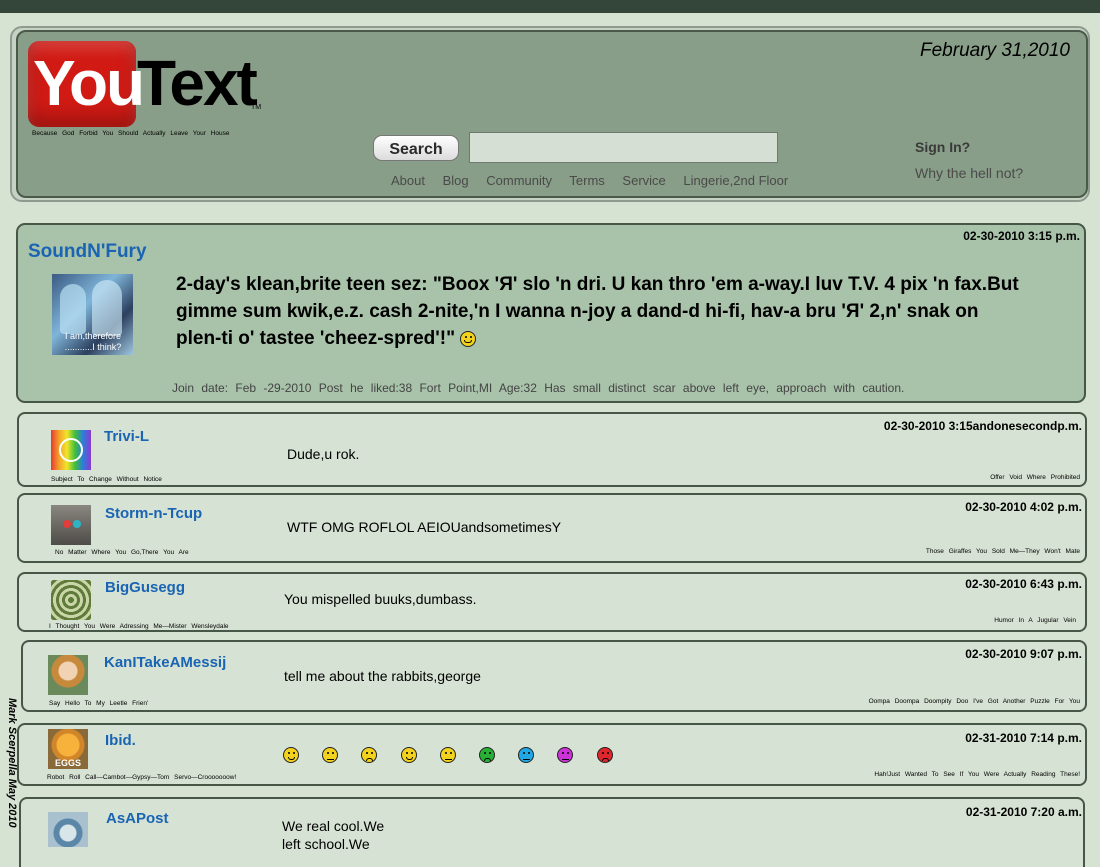 The width and height of the screenshot is (1100, 867). What do you see at coordinates (326, 844) in the screenshot?
I see `reply-text: left school.We` at bounding box center [326, 844].